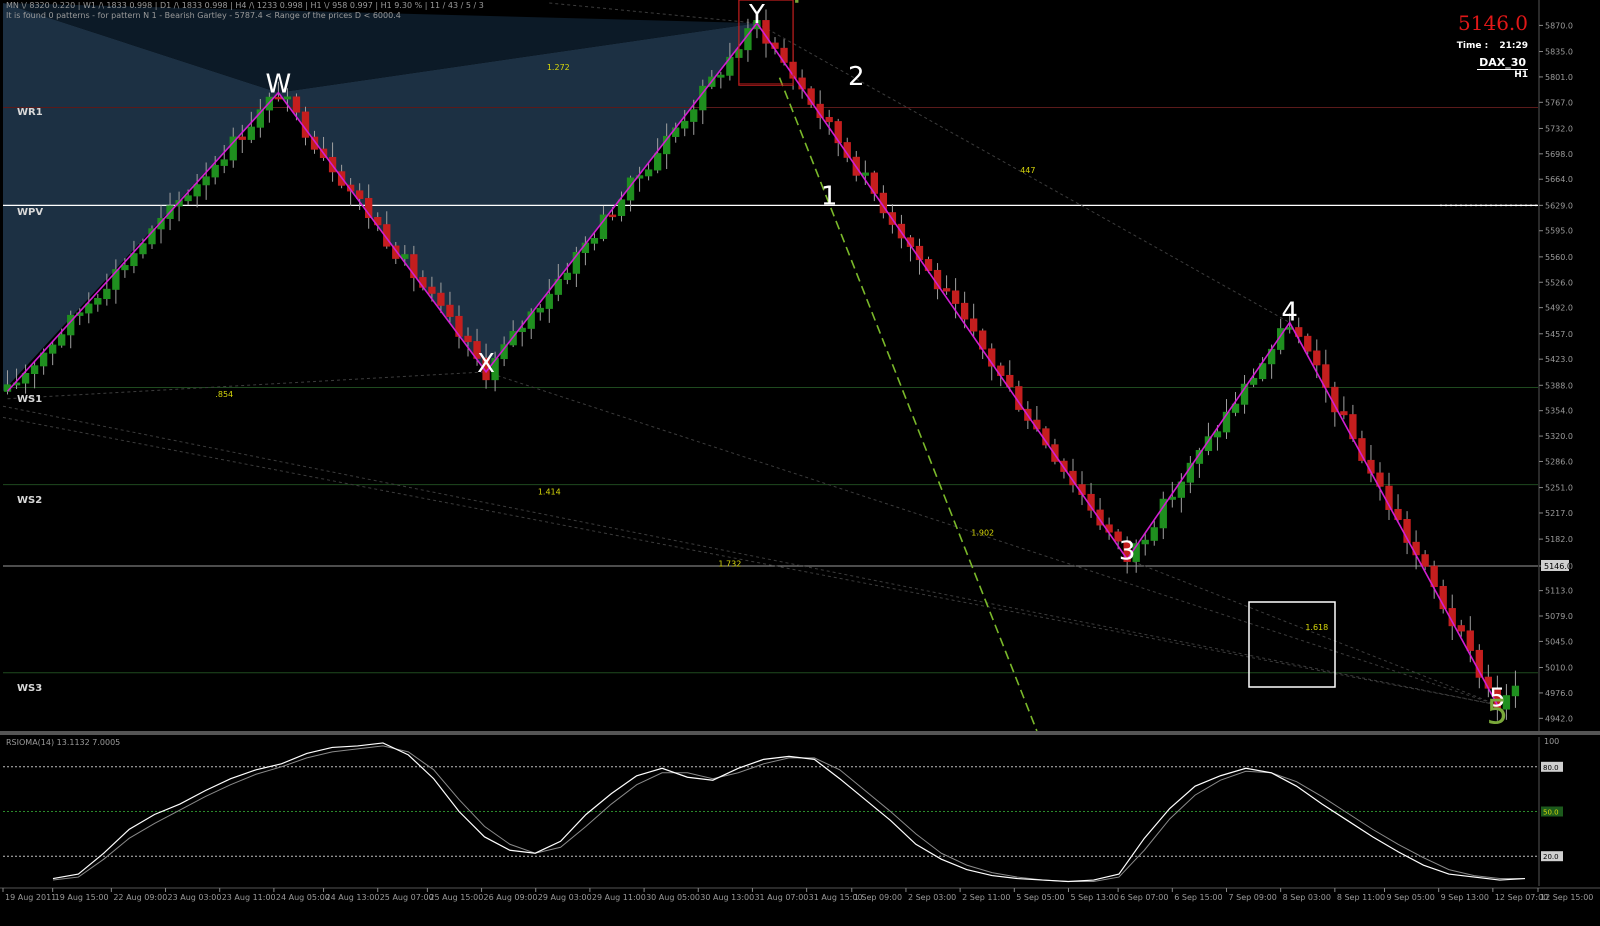 This screenshot has width=1600, height=926. Describe the element at coordinates (781, 897) in the screenshot. I see `time-tick-label-14: 31 Aug 07:00` at that location.